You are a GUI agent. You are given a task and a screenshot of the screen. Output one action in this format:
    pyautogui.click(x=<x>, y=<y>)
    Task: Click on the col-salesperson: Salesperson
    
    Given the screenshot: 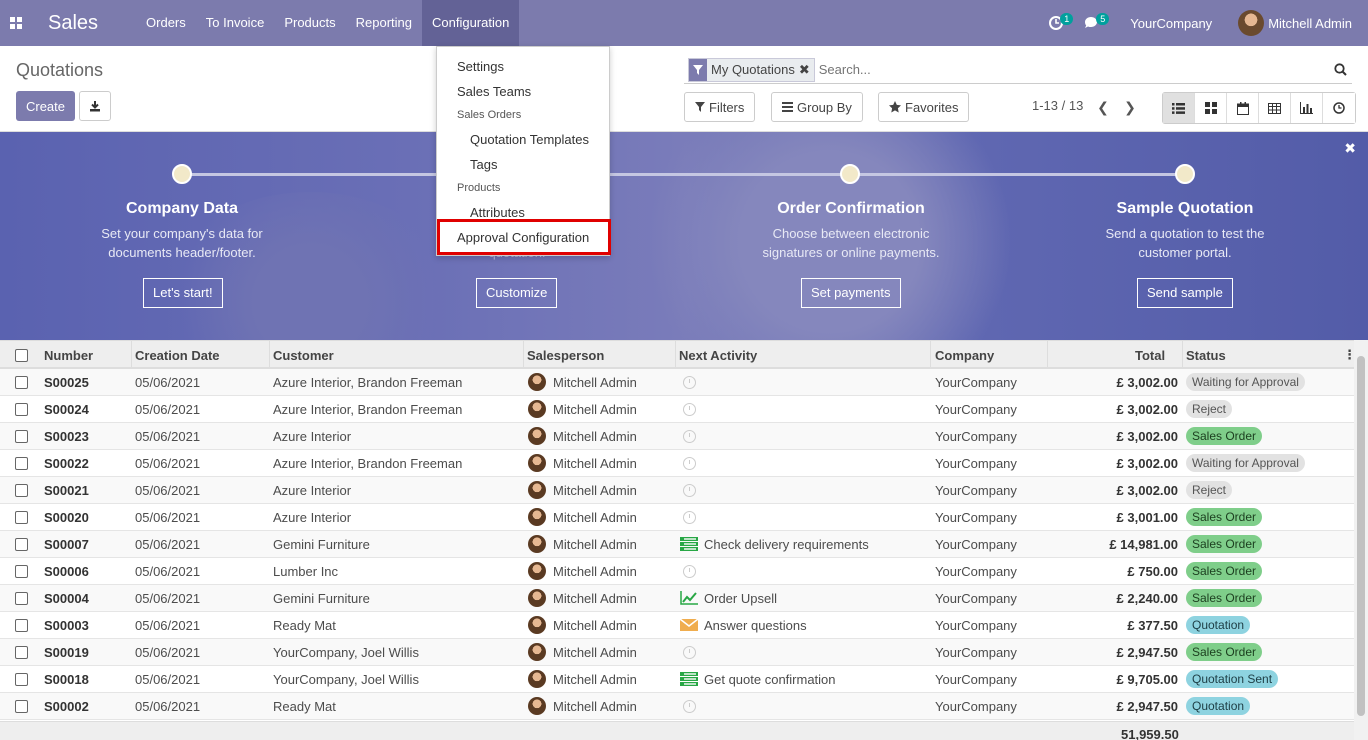 What is the action you would take?
    pyautogui.click(x=565, y=355)
    